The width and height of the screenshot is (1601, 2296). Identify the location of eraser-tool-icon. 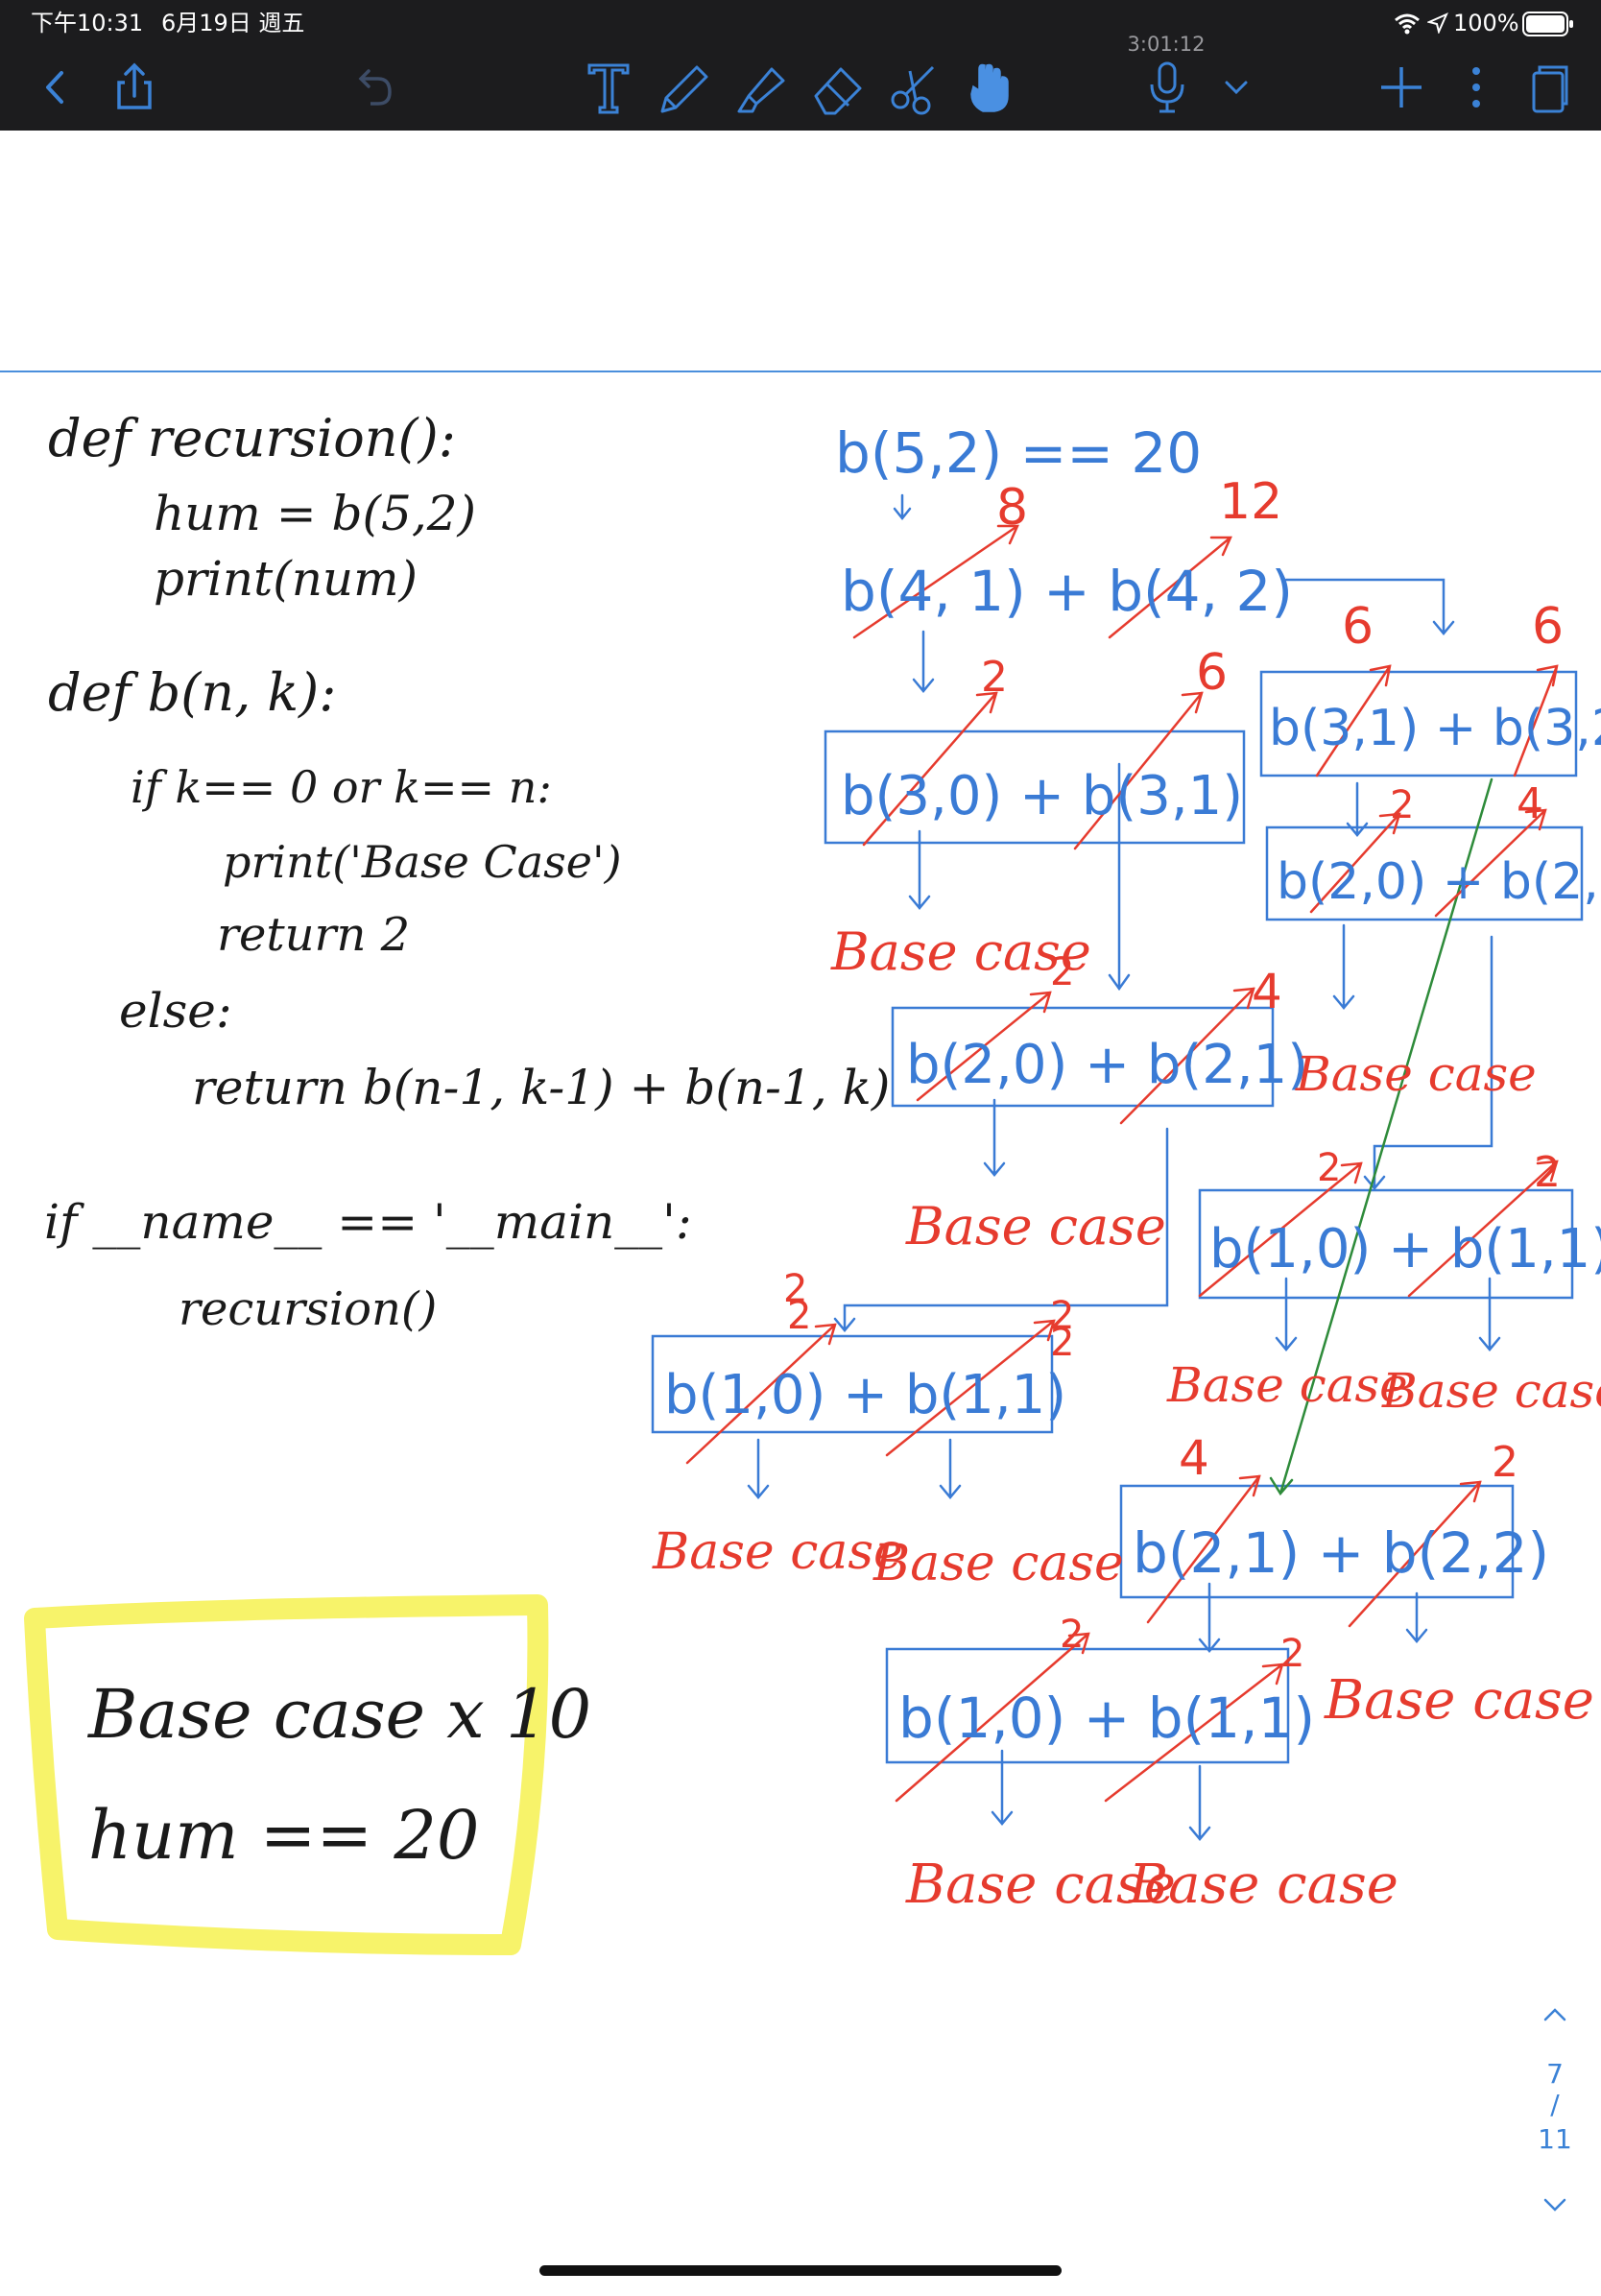
(837, 88).